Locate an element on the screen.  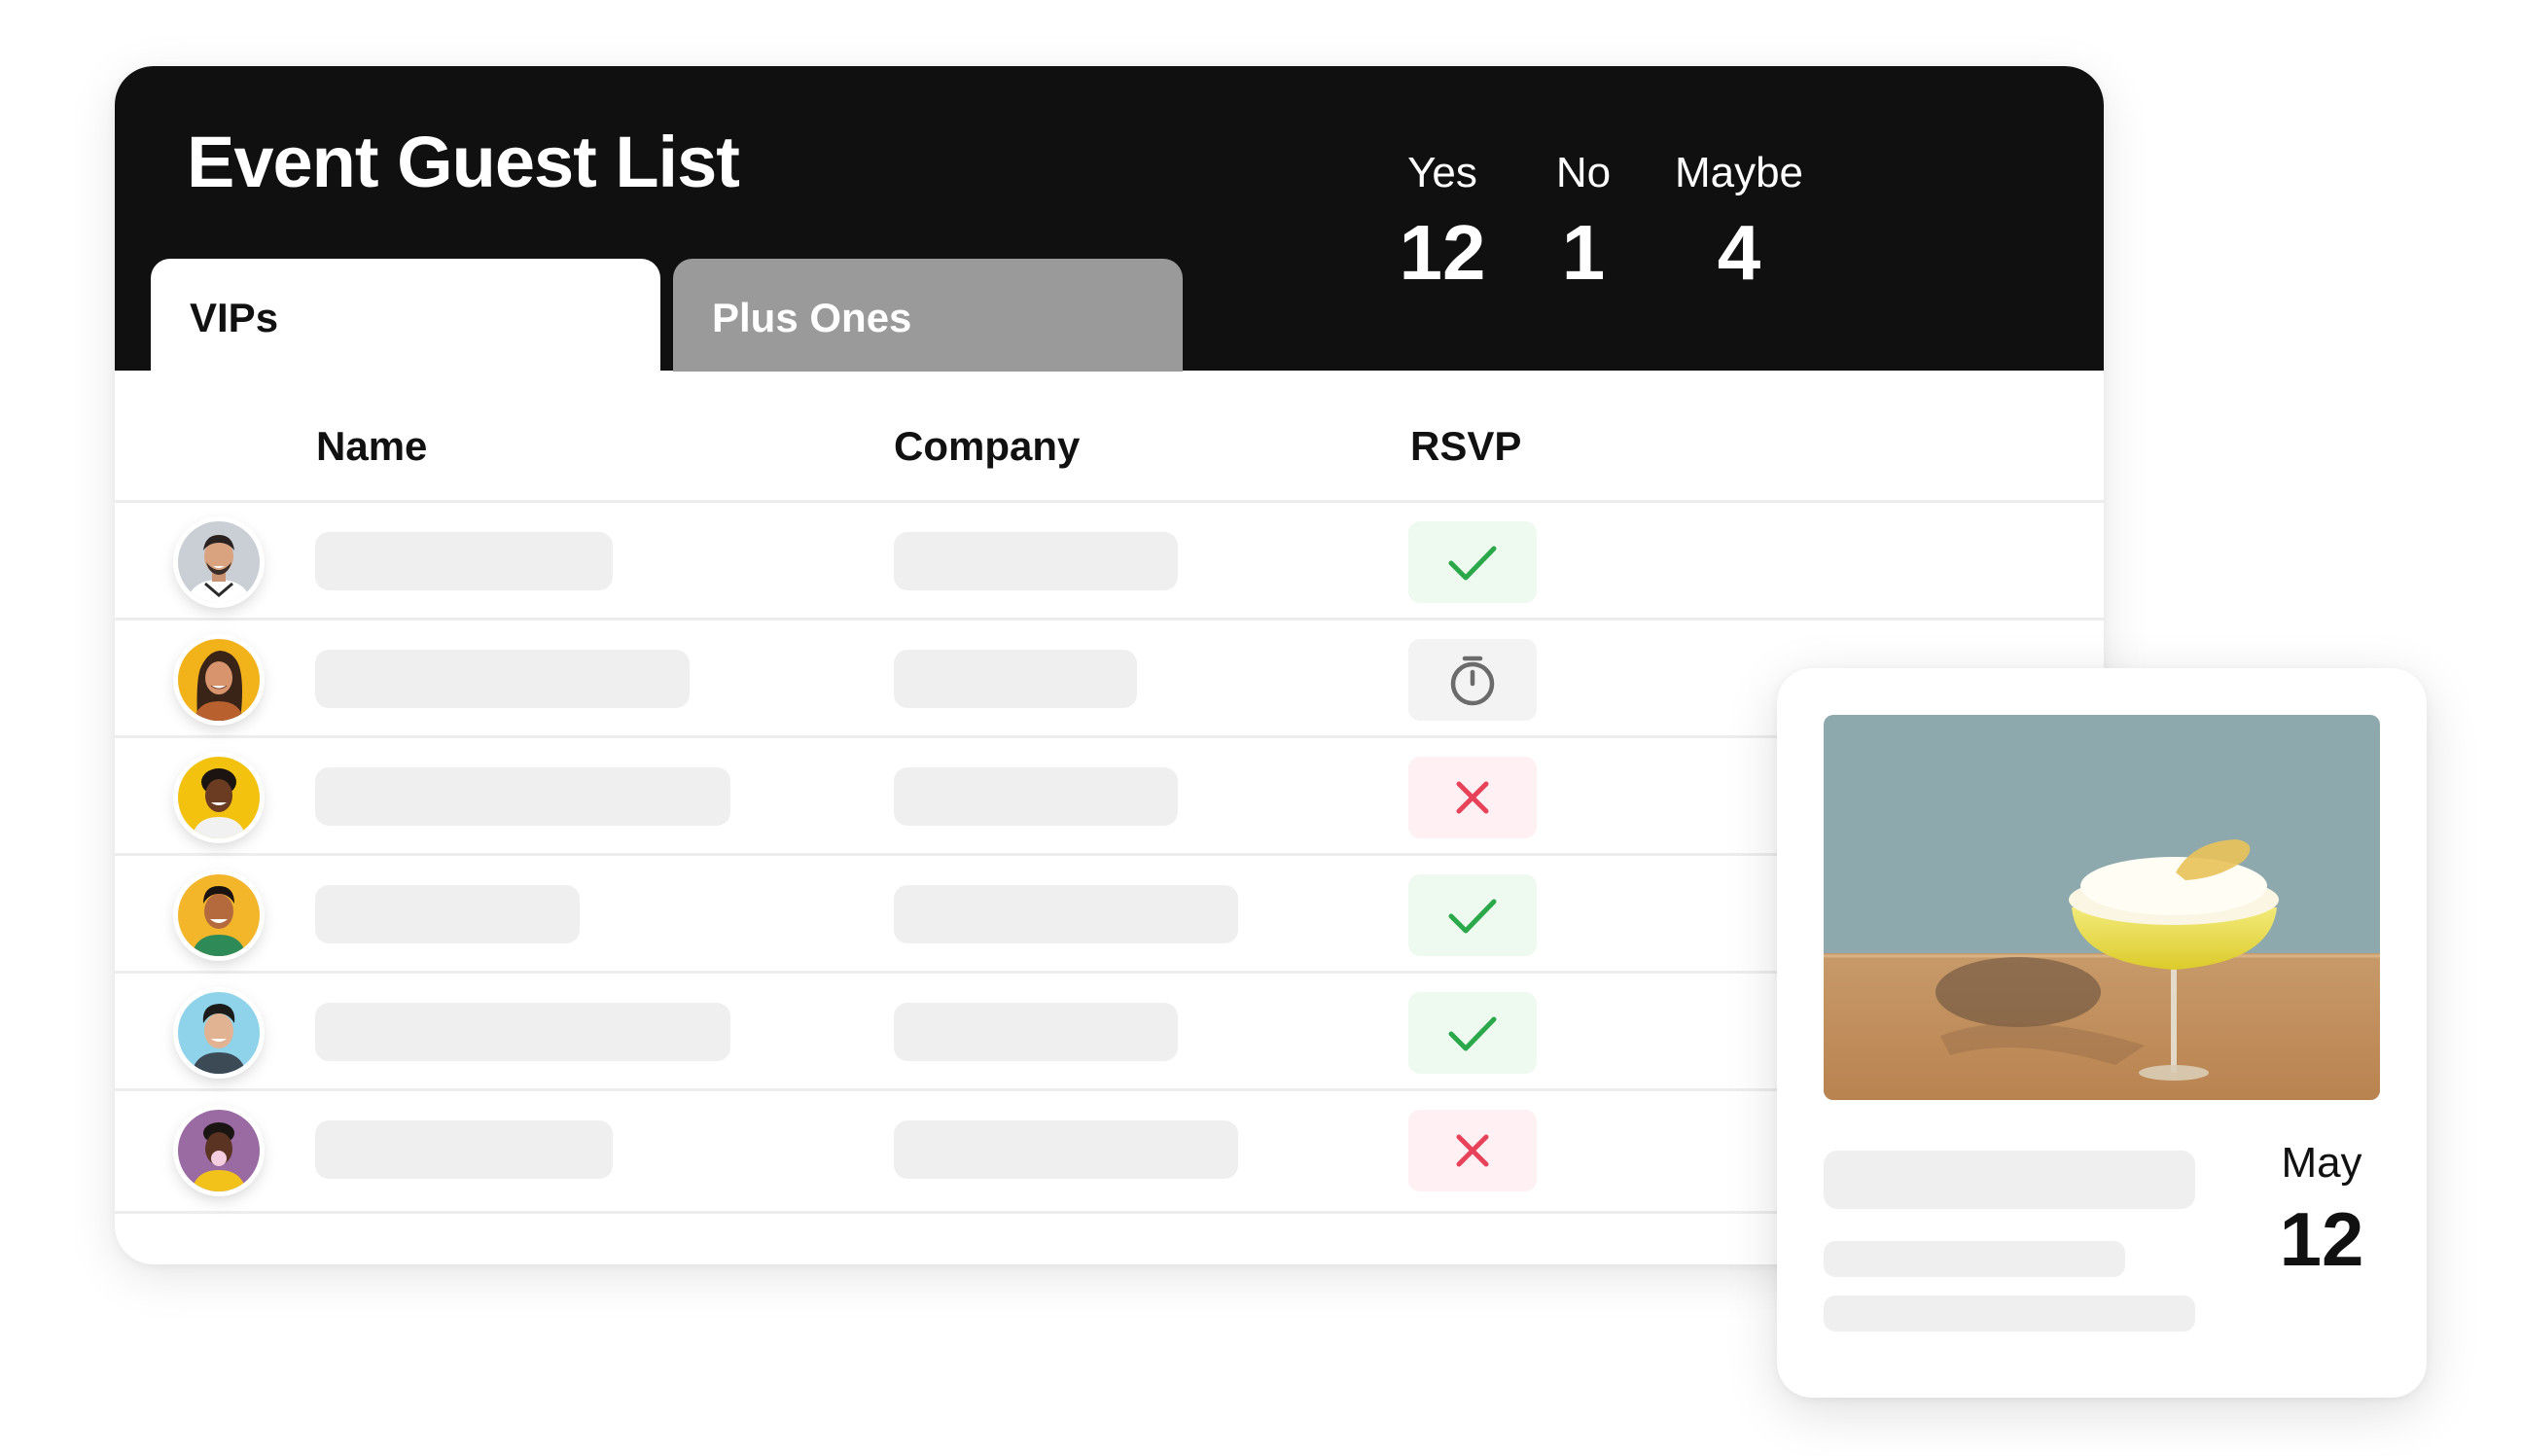
event-month: May is located at coordinates (2321, 1163).